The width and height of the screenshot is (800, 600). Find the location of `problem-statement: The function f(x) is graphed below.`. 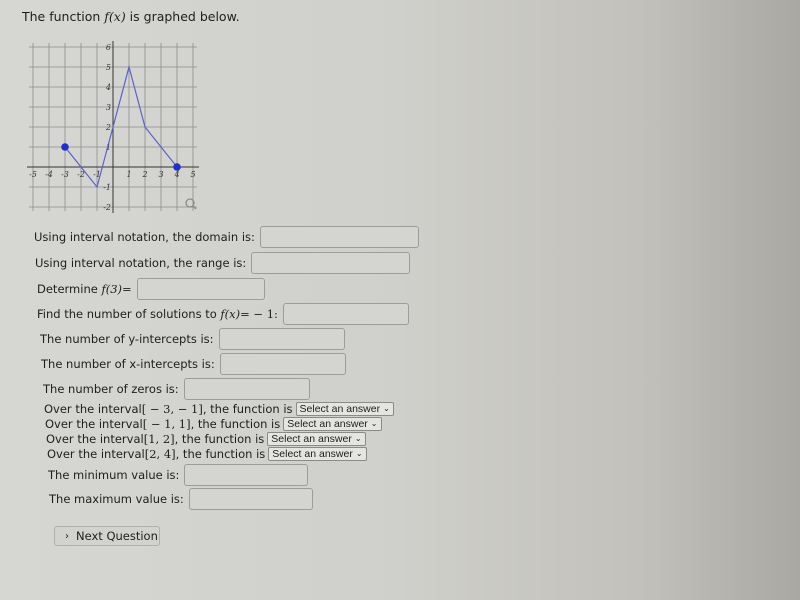

problem-statement: The function f(x) is graphed below. is located at coordinates (131, 16).